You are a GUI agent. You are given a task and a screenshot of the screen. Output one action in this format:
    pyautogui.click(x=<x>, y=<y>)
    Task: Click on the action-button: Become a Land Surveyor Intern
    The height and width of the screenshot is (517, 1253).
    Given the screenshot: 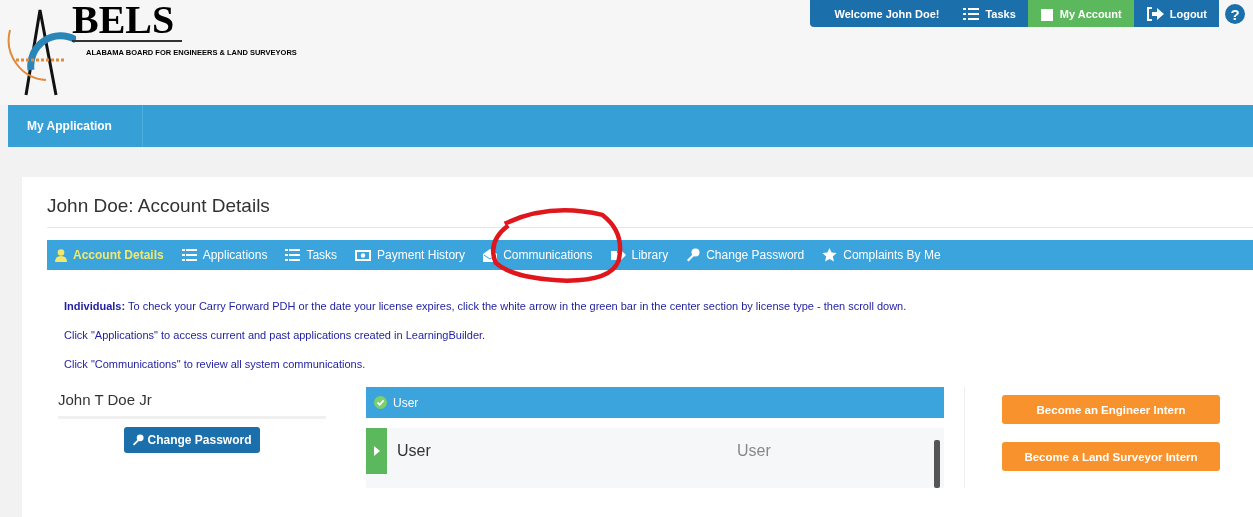 What is the action you would take?
    pyautogui.click(x=1111, y=456)
    